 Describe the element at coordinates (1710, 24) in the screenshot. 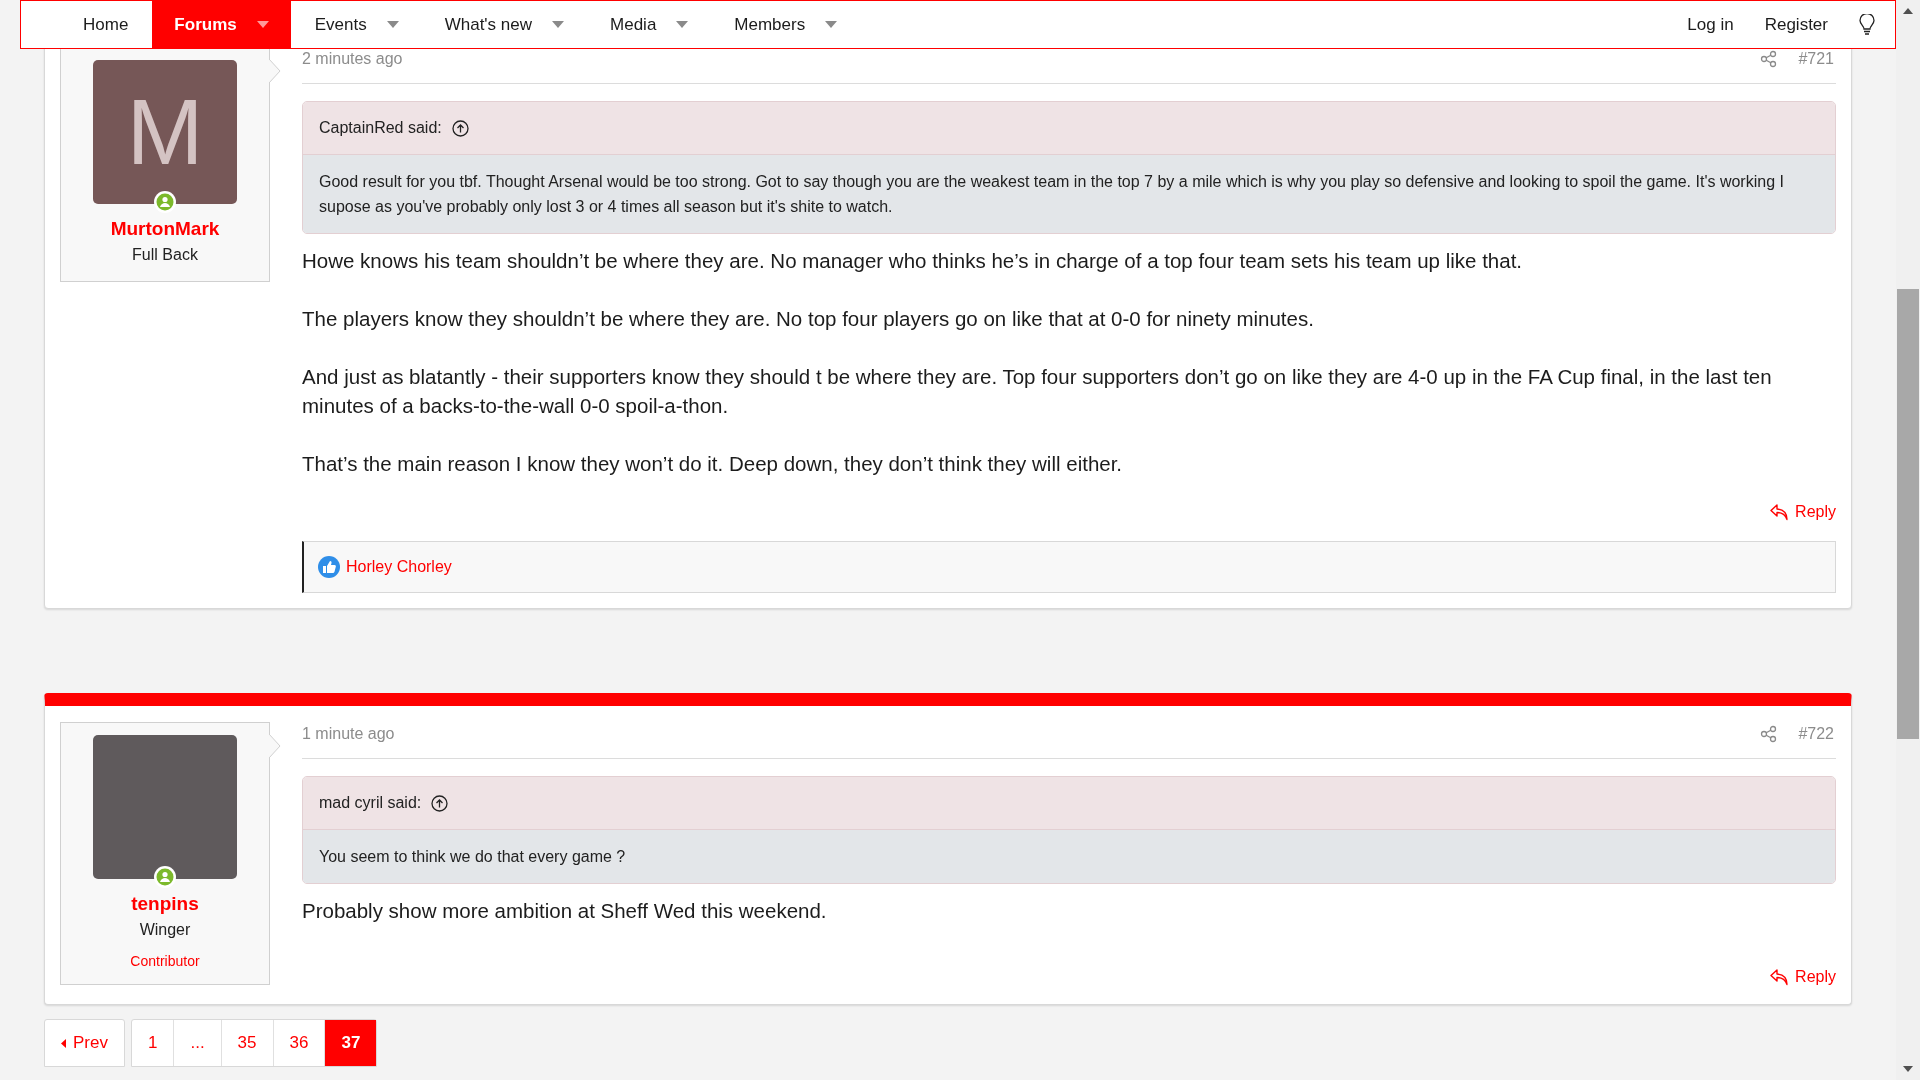

I see `nav-link: Log in` at that location.